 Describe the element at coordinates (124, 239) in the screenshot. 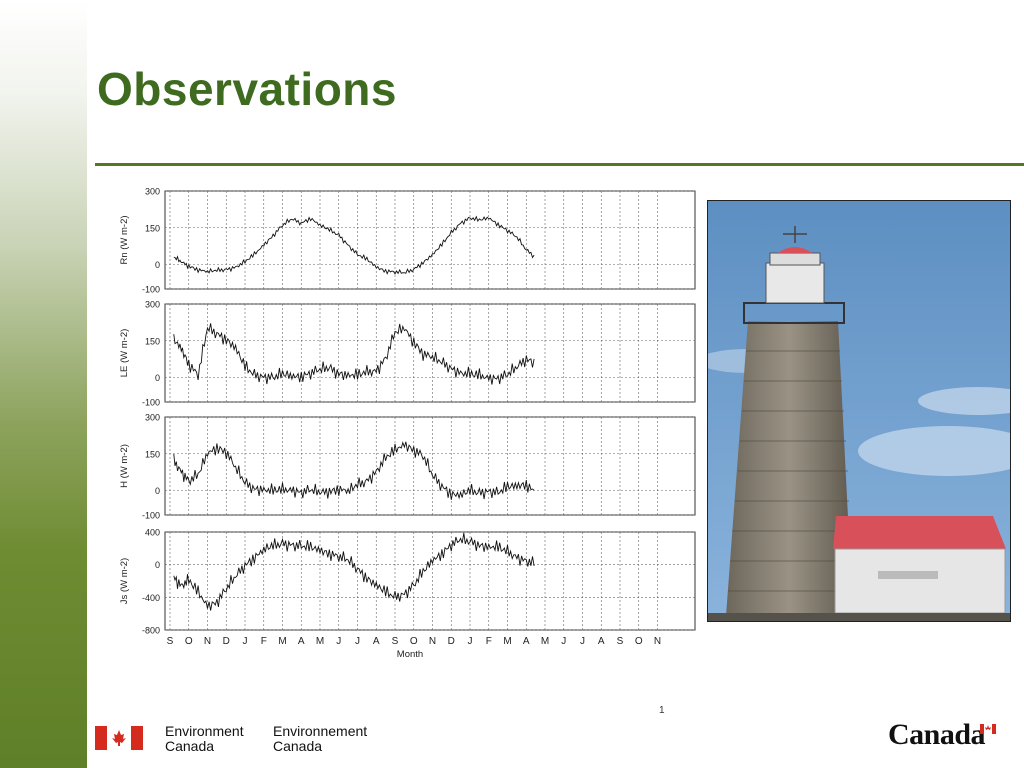

I see `y-axis-label-Rn: Rn (W m-2)` at that location.